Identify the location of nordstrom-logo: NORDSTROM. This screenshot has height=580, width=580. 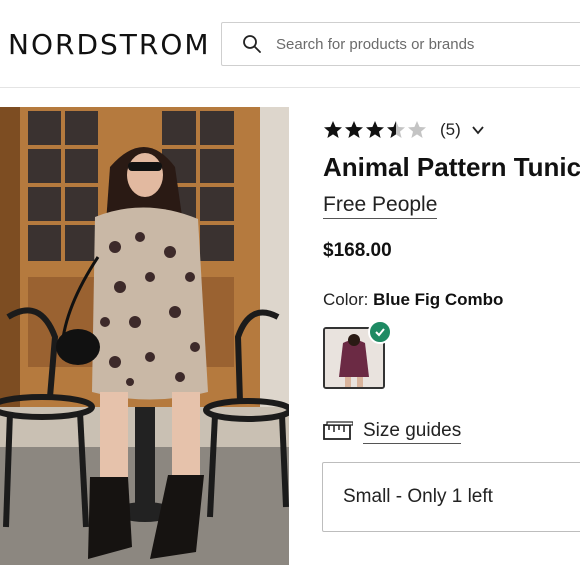
(109, 44).